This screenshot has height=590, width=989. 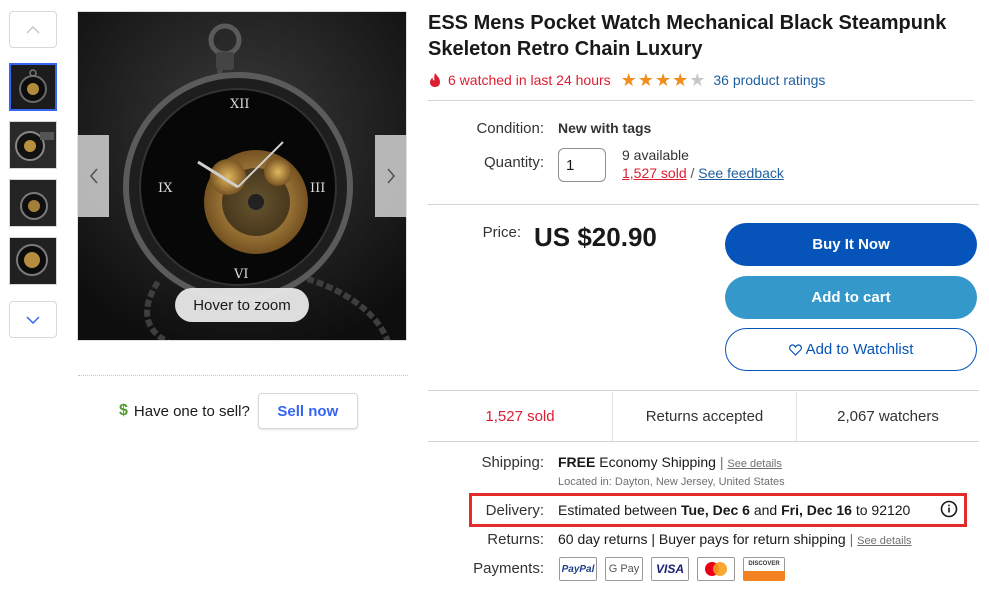 I want to click on returns-stat: Returns accepted, so click(x=704, y=416).